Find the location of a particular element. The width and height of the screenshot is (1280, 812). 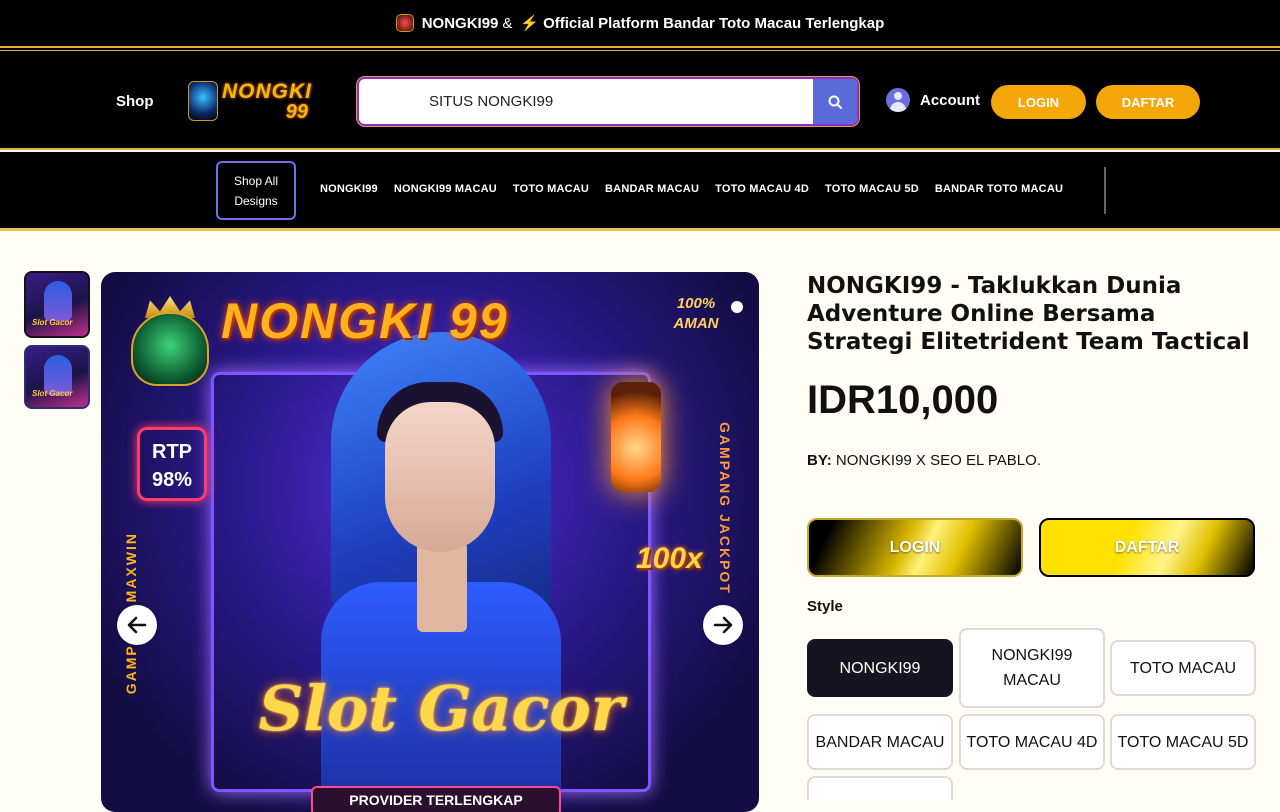

byline-label: BY: is located at coordinates (819, 460).